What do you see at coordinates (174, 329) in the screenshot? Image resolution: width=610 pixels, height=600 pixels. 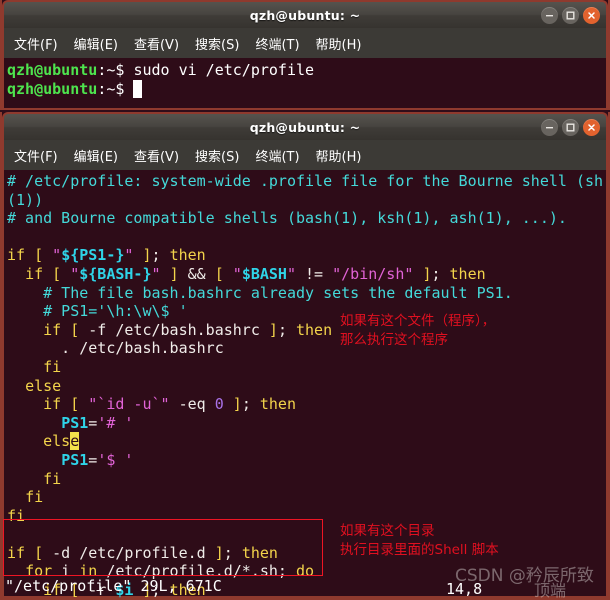 I see `terminal-span: -f /etc/bash.bashrc` at bounding box center [174, 329].